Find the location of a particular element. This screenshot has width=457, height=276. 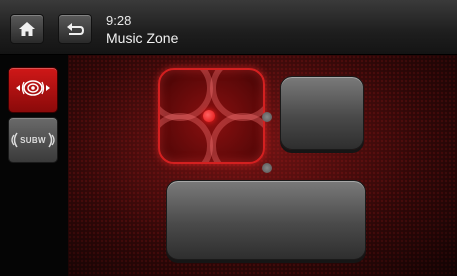

speaker-zone-rear is located at coordinates (266, 220).